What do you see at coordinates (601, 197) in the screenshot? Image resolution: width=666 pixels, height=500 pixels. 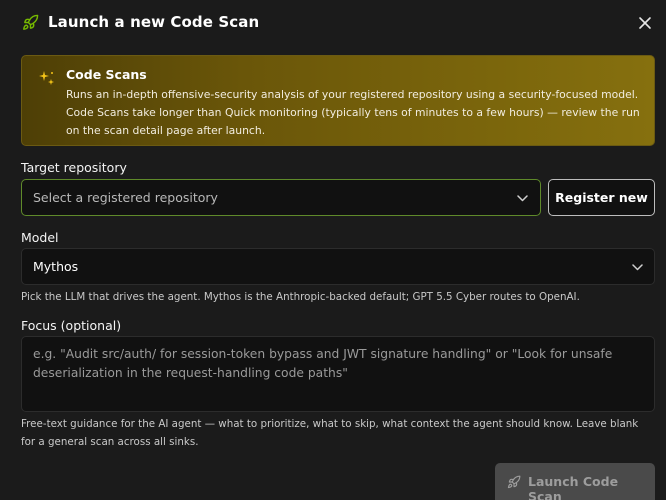 I see `register-new-button: Register new` at bounding box center [601, 197].